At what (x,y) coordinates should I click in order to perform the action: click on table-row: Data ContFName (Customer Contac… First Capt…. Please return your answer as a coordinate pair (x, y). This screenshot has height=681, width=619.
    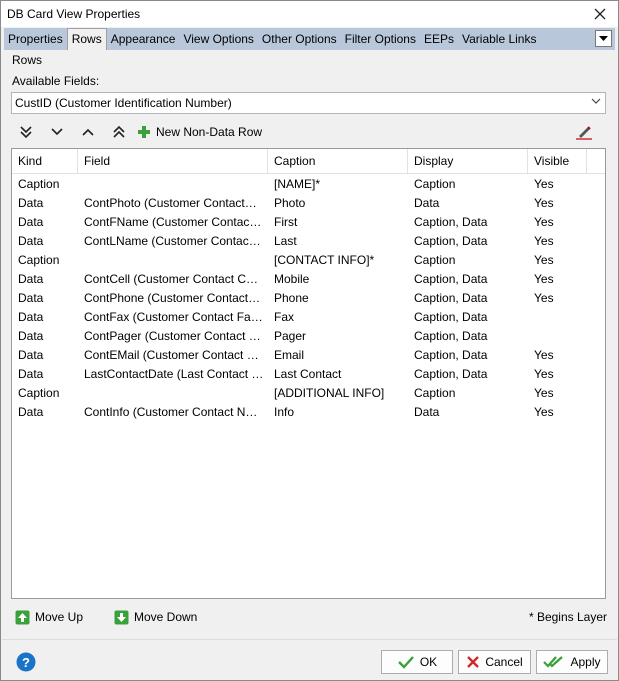
    Looking at the image, I should click on (308, 222).